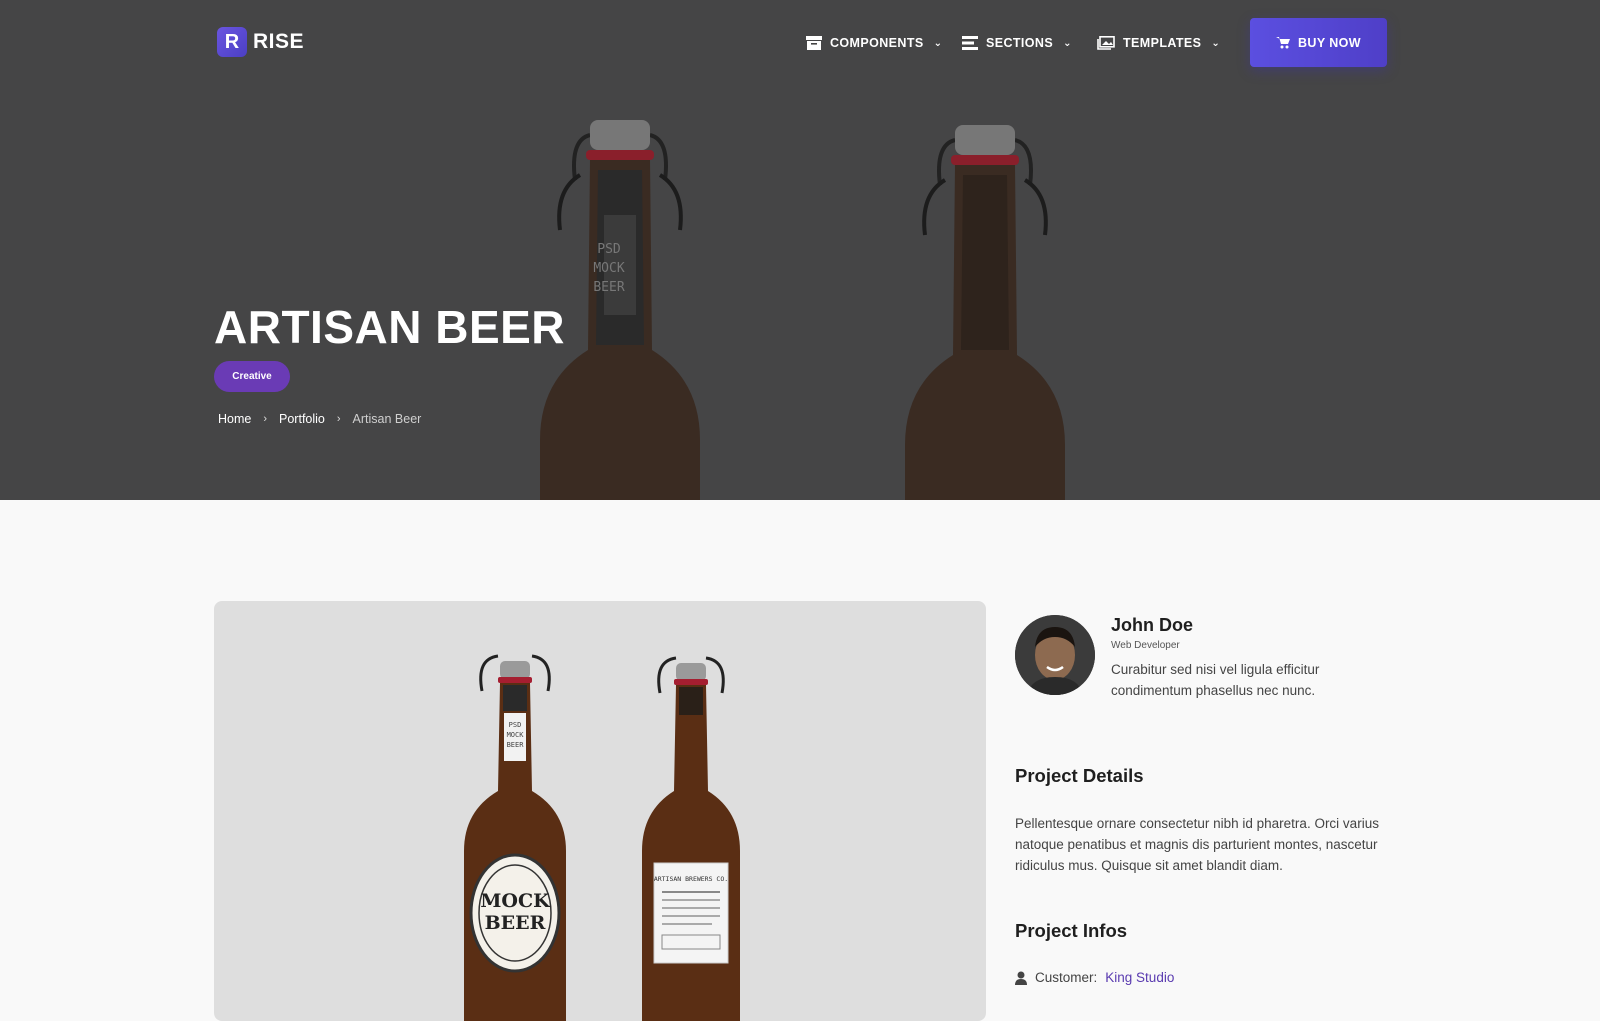 This screenshot has width=1600, height=1021. I want to click on customer-label: Customer:, so click(1066, 977).